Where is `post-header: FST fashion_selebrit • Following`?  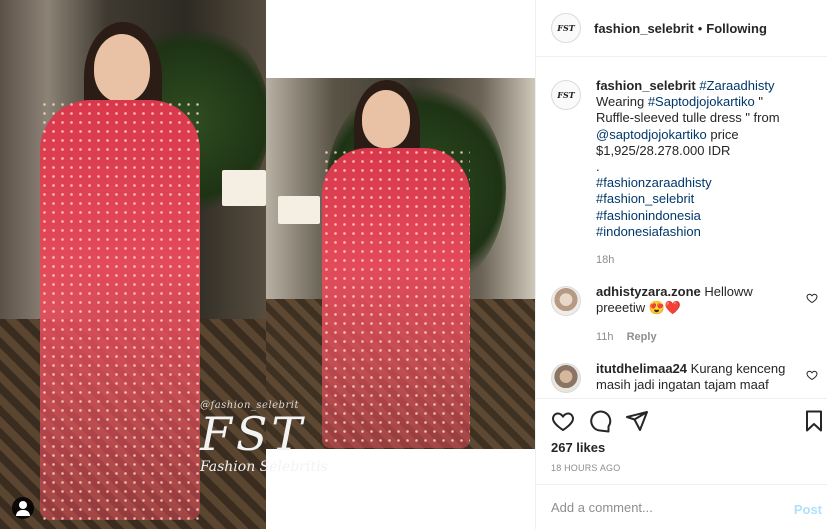
post-header: FST fashion_selebrit • Following is located at coordinates (686, 28).